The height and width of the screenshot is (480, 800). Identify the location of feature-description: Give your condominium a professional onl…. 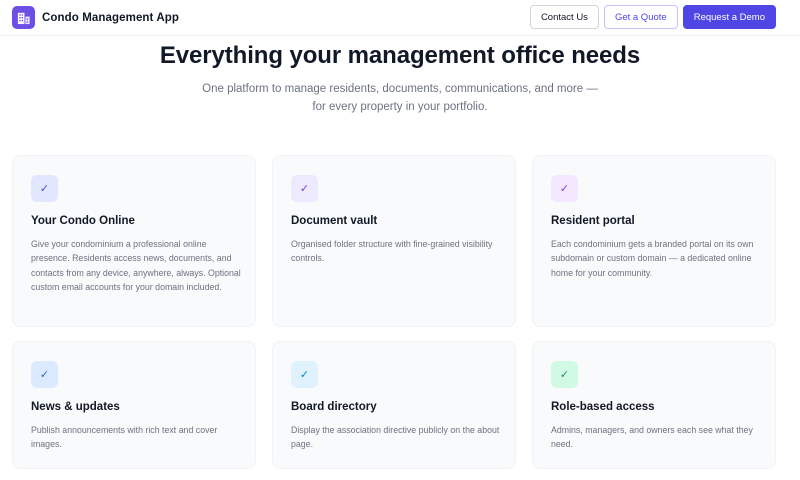
(136, 265).